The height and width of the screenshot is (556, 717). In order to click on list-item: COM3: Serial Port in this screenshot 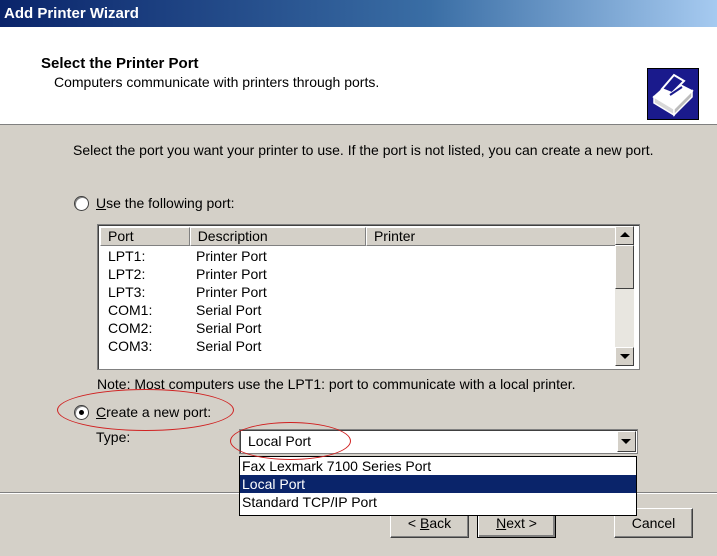, I will do `click(358, 346)`.